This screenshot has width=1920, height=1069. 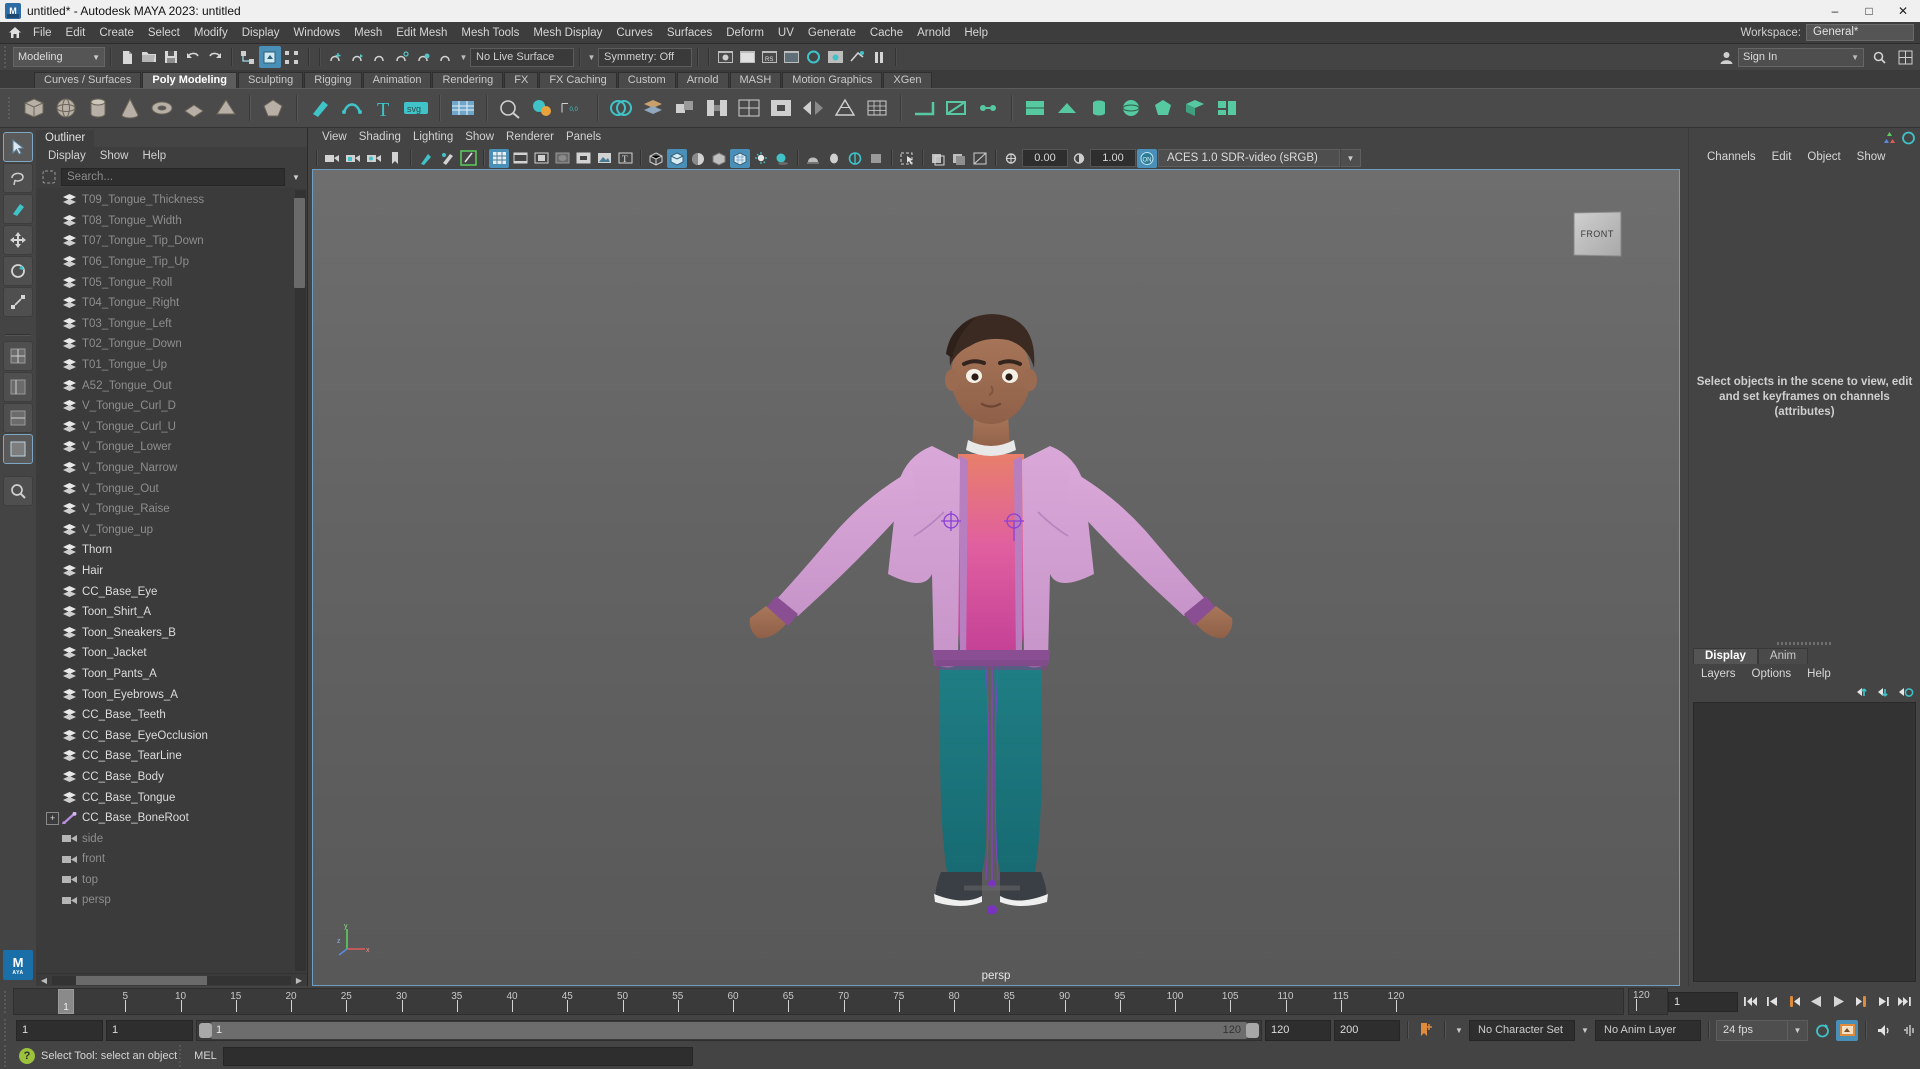 I want to click on menu-arnold: Arnold, so click(x=933, y=33).